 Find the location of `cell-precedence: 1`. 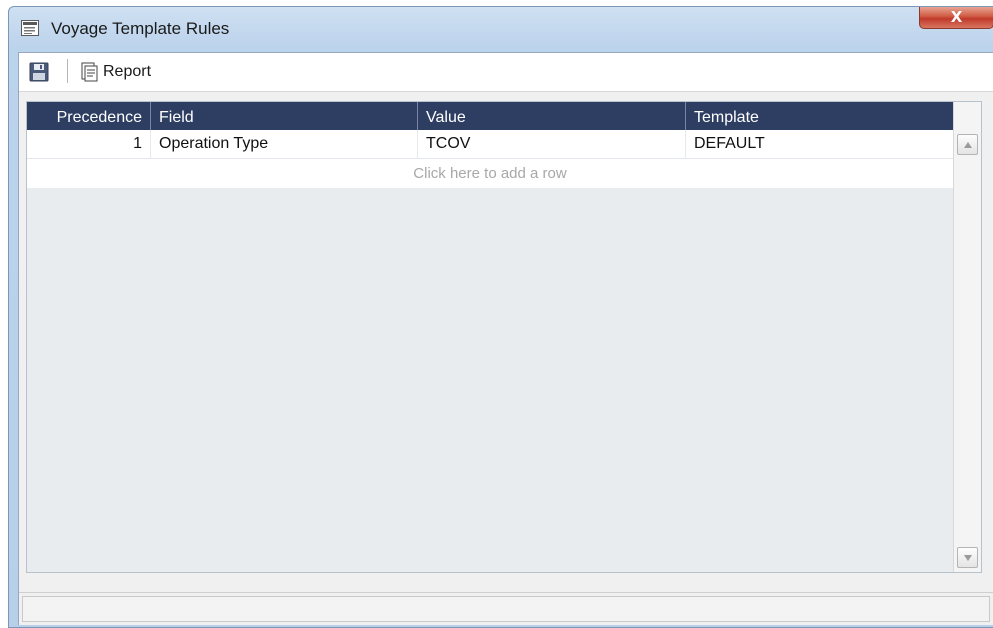

cell-precedence: 1 is located at coordinates (89, 144).